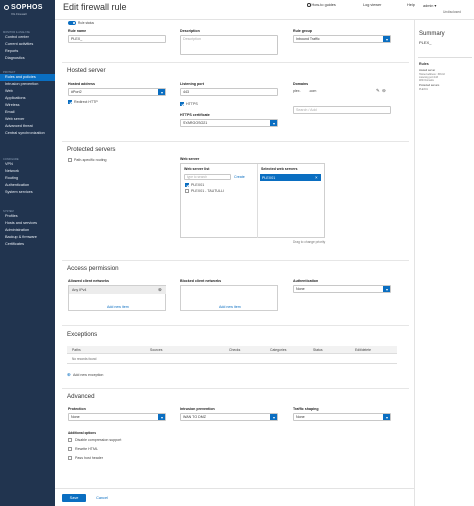 The height and width of the screenshot is (506, 474). Describe the element at coordinates (102, 498) in the screenshot. I see `cancel-button: Cancel` at that location.